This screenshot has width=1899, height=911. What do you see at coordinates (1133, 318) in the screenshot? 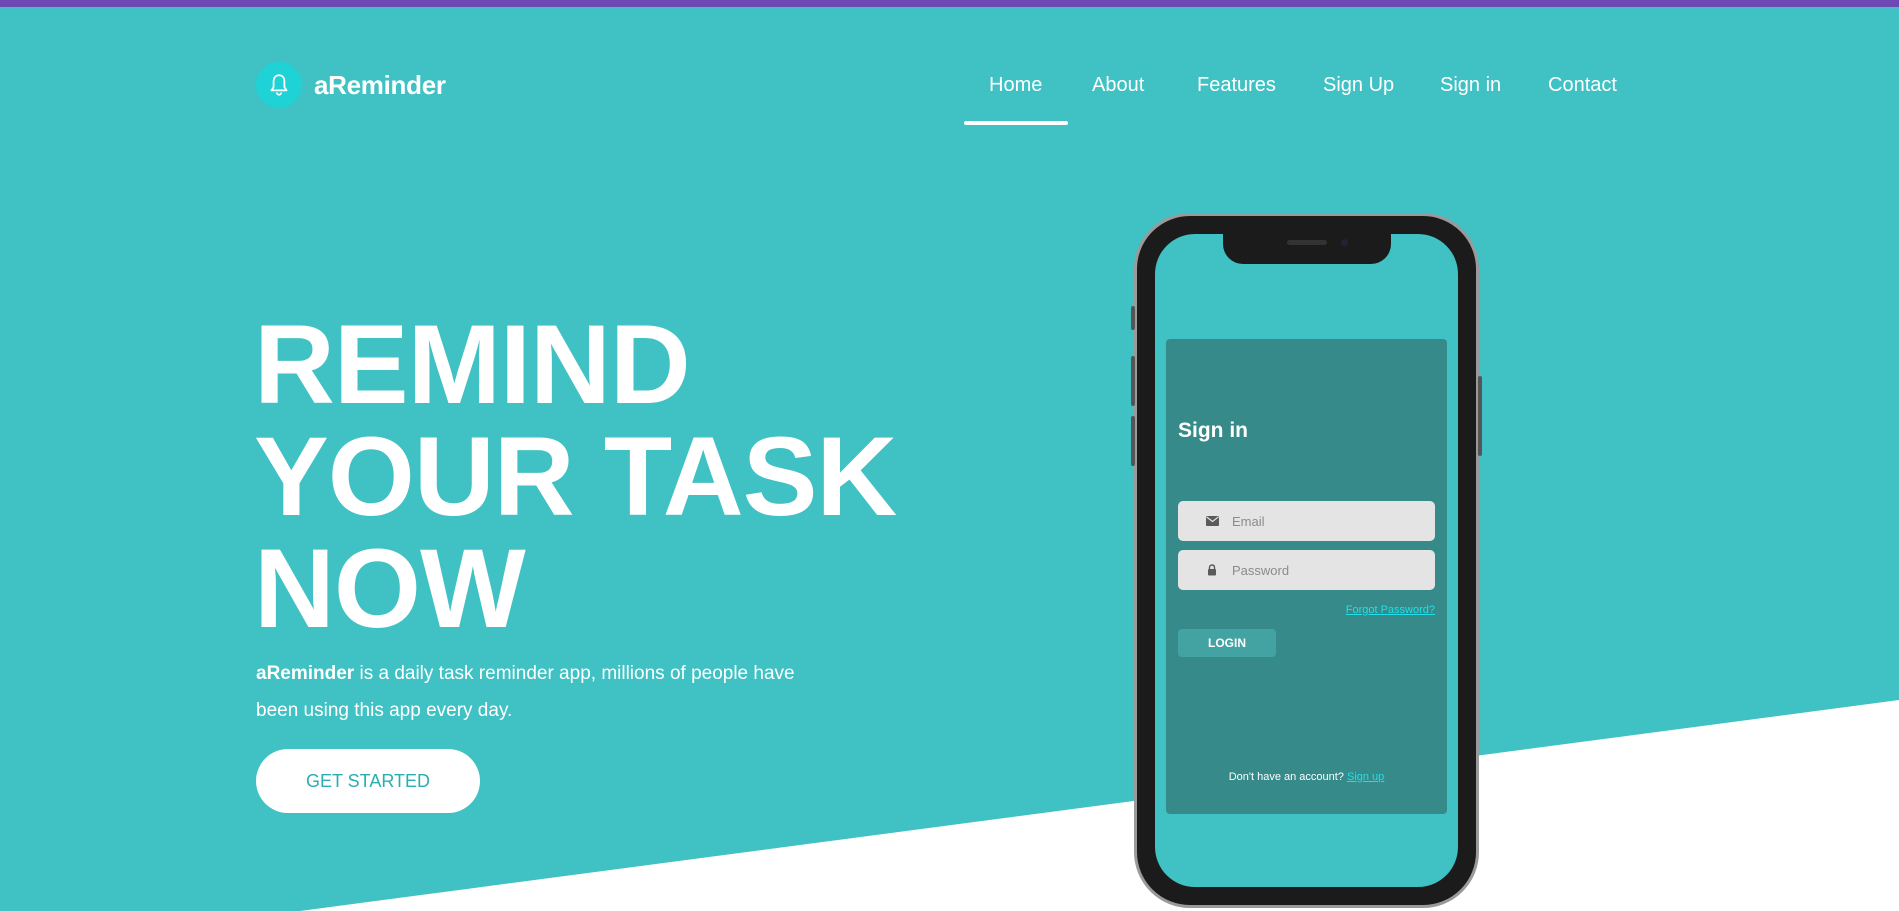
I see `phone-mute-switch` at bounding box center [1133, 318].